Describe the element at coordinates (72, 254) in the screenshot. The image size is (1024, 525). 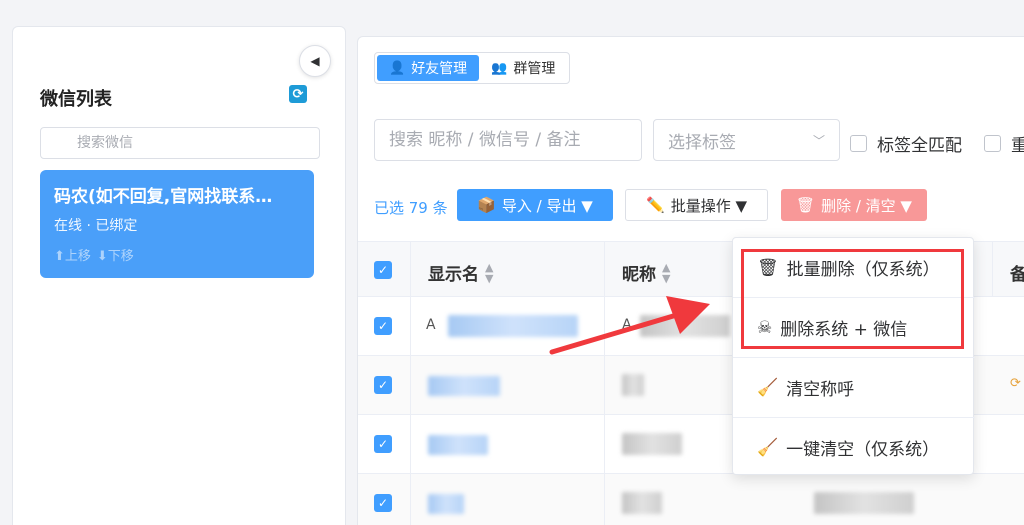
I see `move-up-button: ⬆上移` at that location.